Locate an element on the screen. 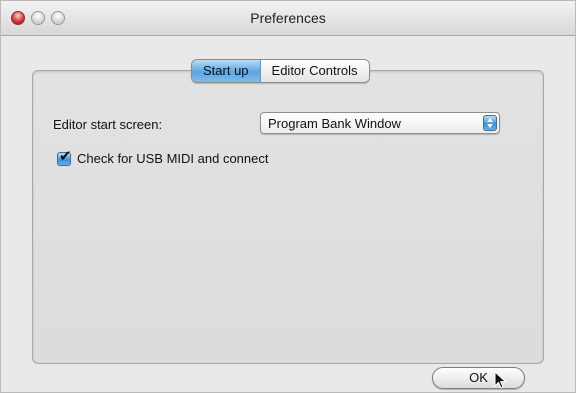  mouse-pointer-icon is located at coordinates (500, 379).